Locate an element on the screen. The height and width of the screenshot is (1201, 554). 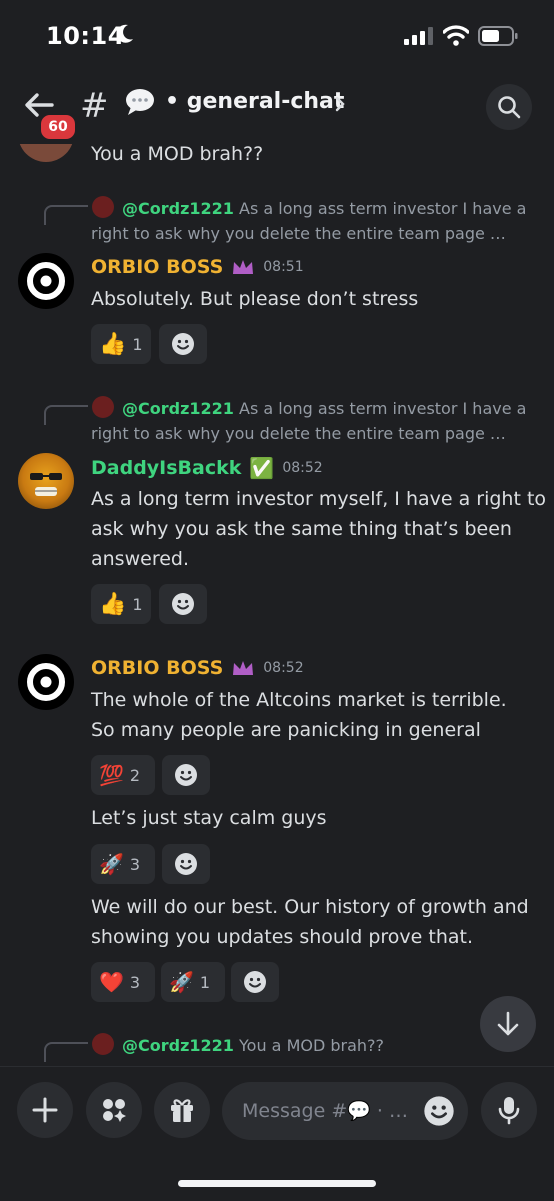
message-text: Let’s just stay calm guys is located at coordinates (209, 818).